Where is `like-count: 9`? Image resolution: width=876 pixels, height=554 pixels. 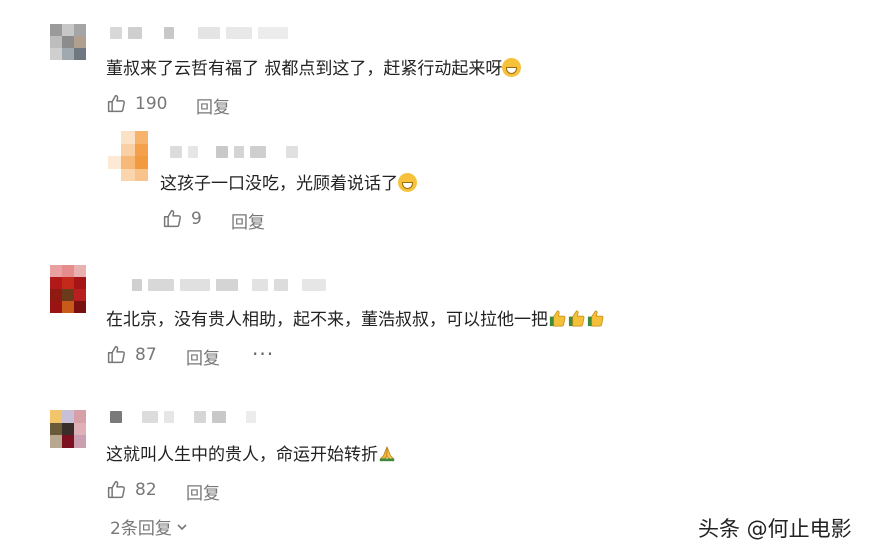 like-count: 9 is located at coordinates (196, 218).